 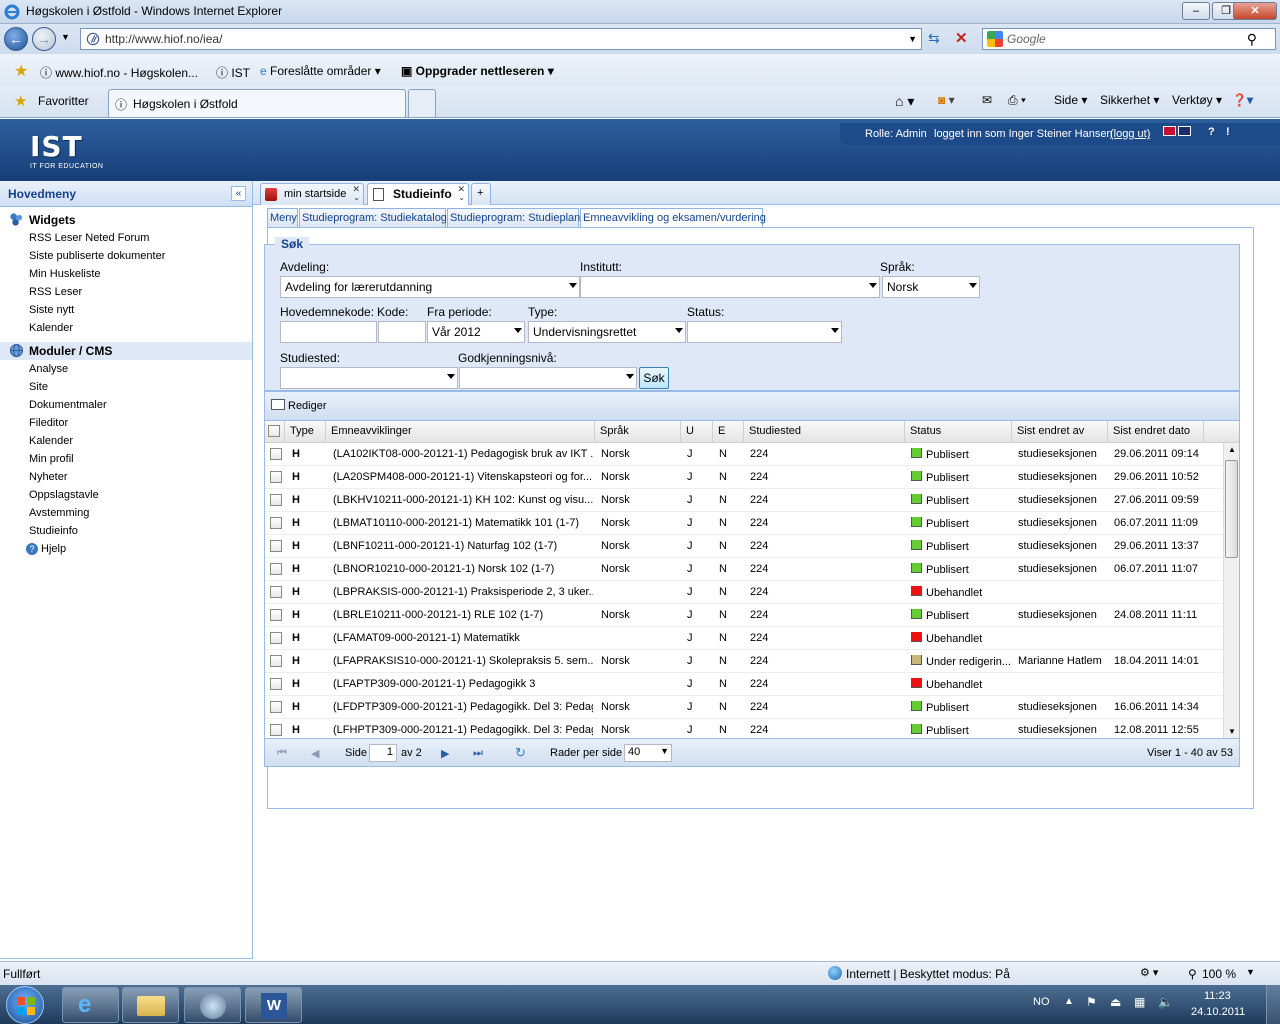 I want to click on zoom-dropdown-icon: ▼, so click(x=1250, y=972).